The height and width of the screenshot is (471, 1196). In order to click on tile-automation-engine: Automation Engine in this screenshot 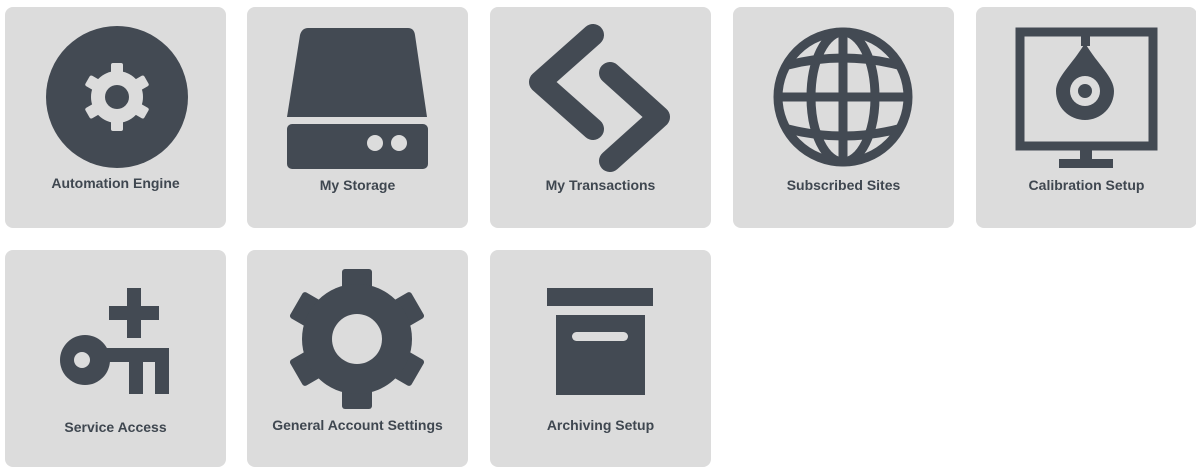, I will do `click(115, 117)`.